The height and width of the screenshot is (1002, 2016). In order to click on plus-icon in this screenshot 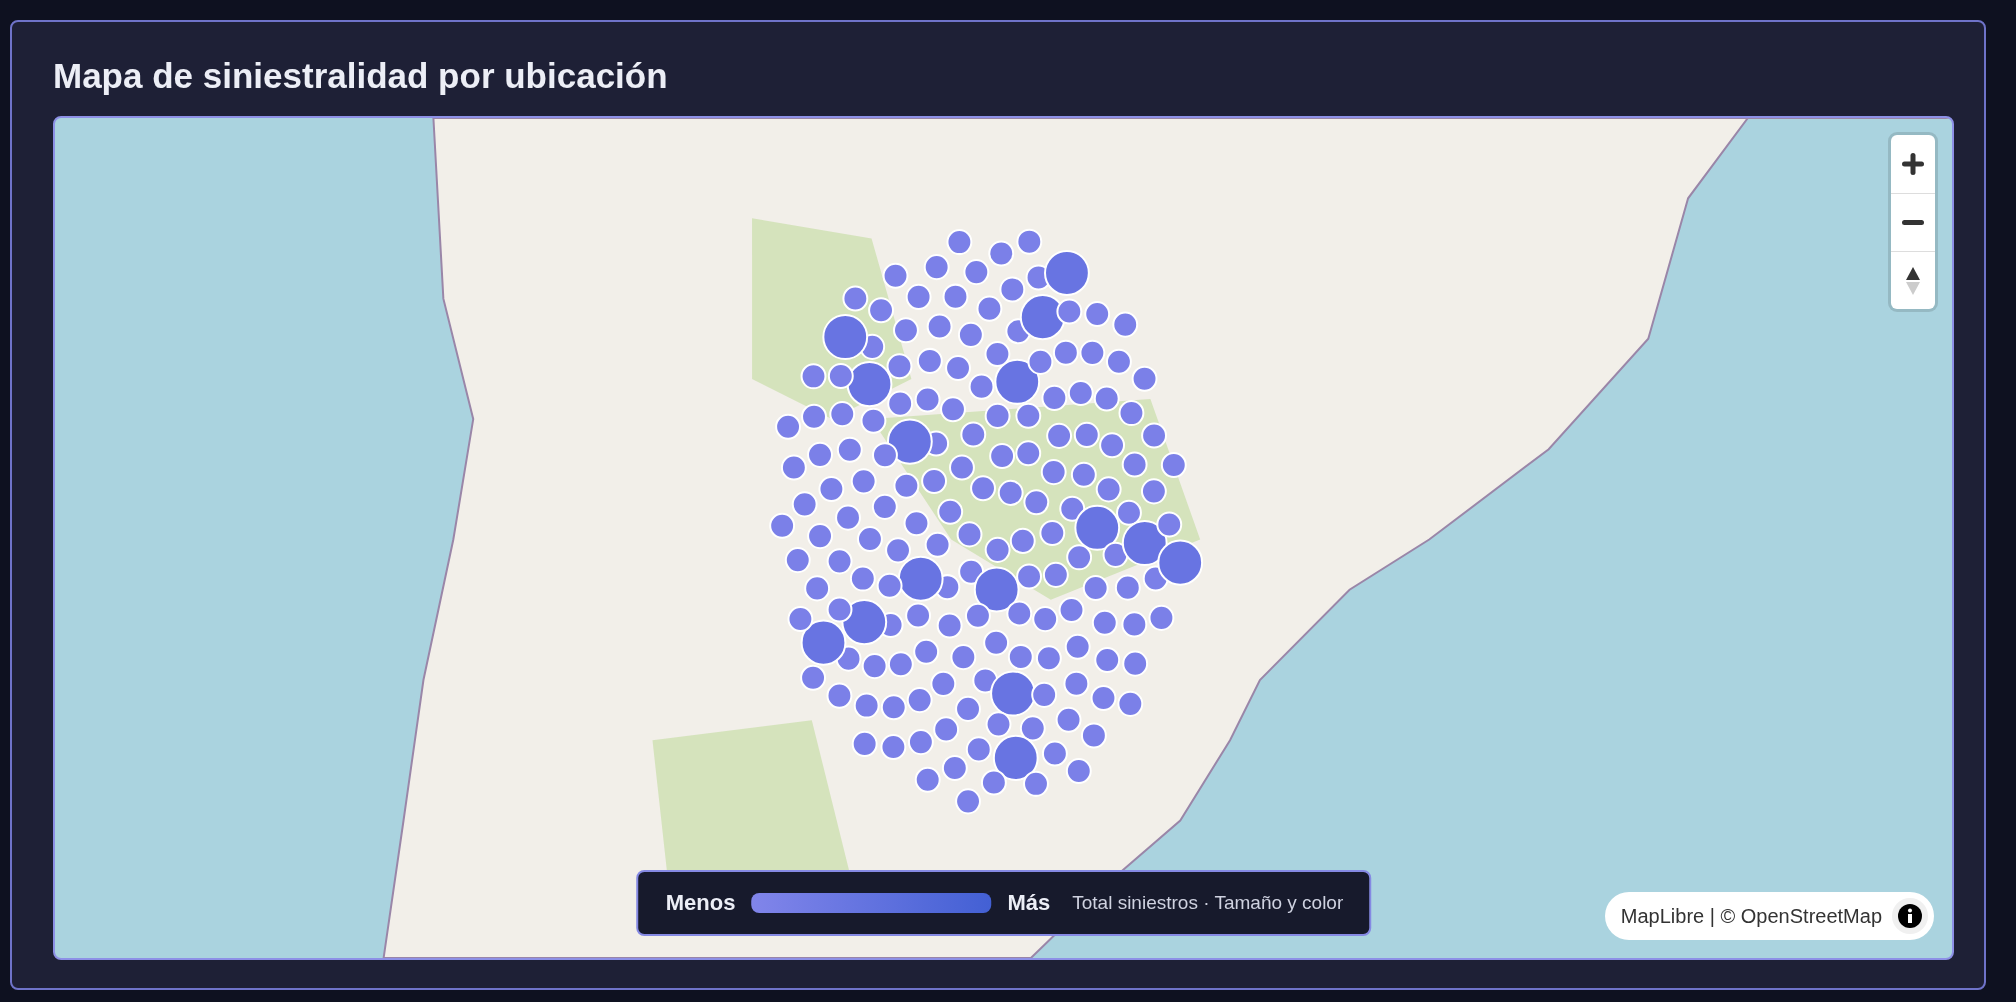, I will do `click(1913, 164)`.